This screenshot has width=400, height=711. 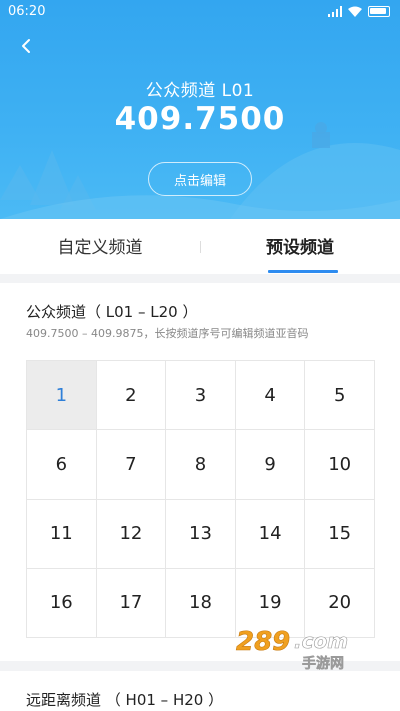 I want to click on channel-cell: 10, so click(x=340, y=465).